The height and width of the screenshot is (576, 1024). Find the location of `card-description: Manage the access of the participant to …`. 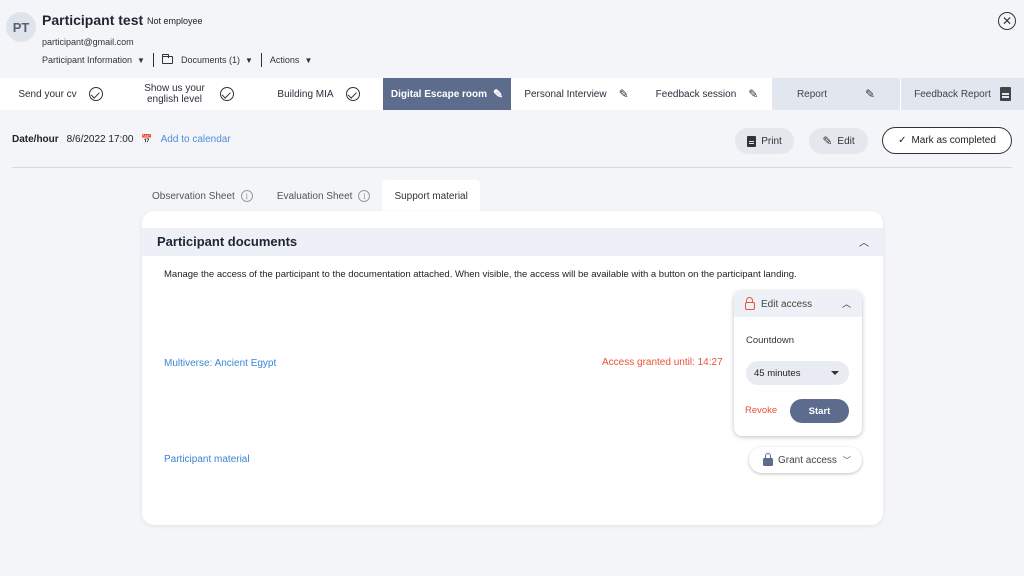

card-description: Manage the access of the participant to … is located at coordinates (480, 274).